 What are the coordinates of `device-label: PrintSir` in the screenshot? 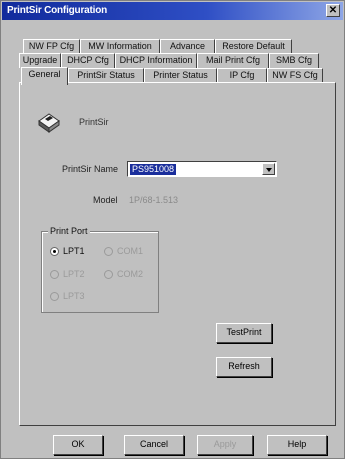 It's located at (94, 122).